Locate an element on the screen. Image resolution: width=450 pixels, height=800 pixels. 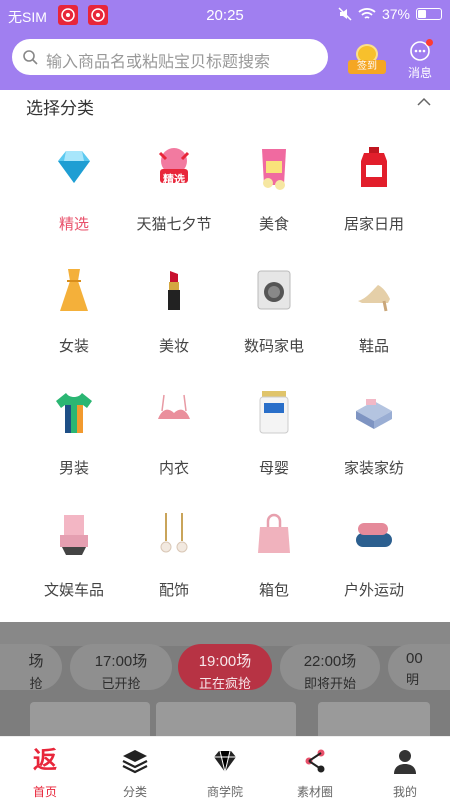
tab-me: 我的 is located at coordinates (405, 768).